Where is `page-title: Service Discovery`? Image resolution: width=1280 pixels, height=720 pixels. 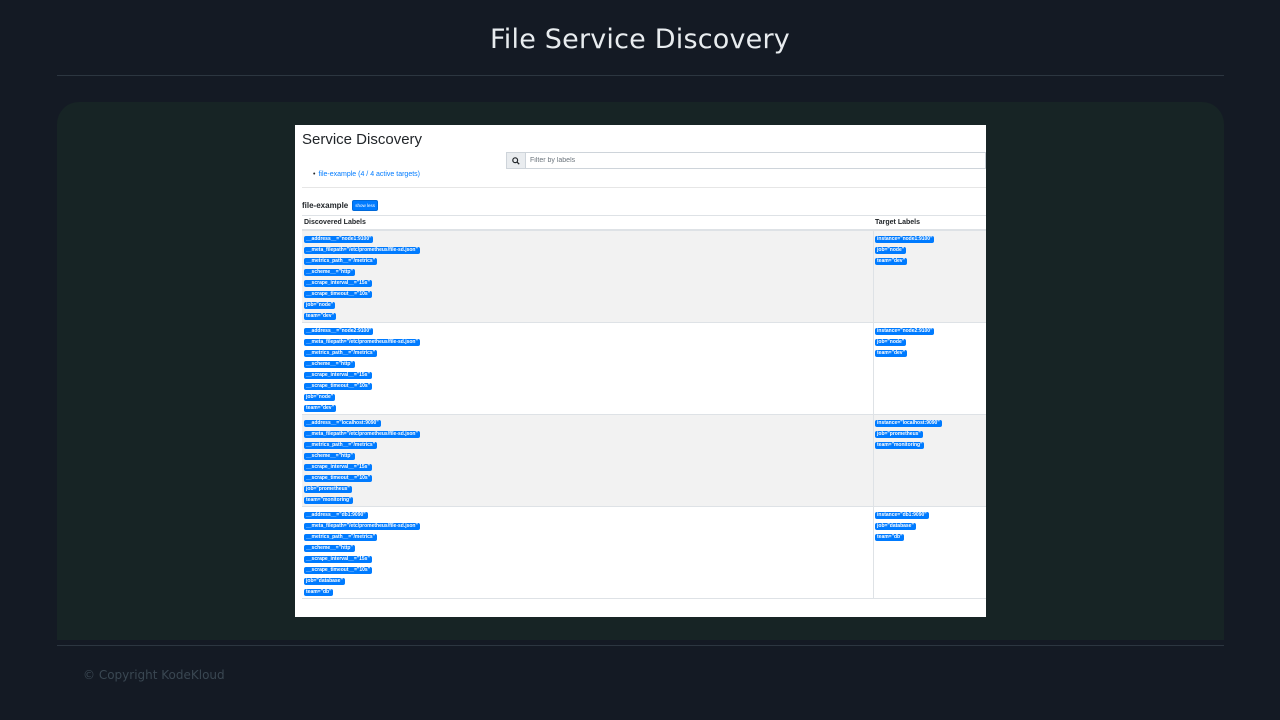 page-title: Service Discovery is located at coordinates (362, 139).